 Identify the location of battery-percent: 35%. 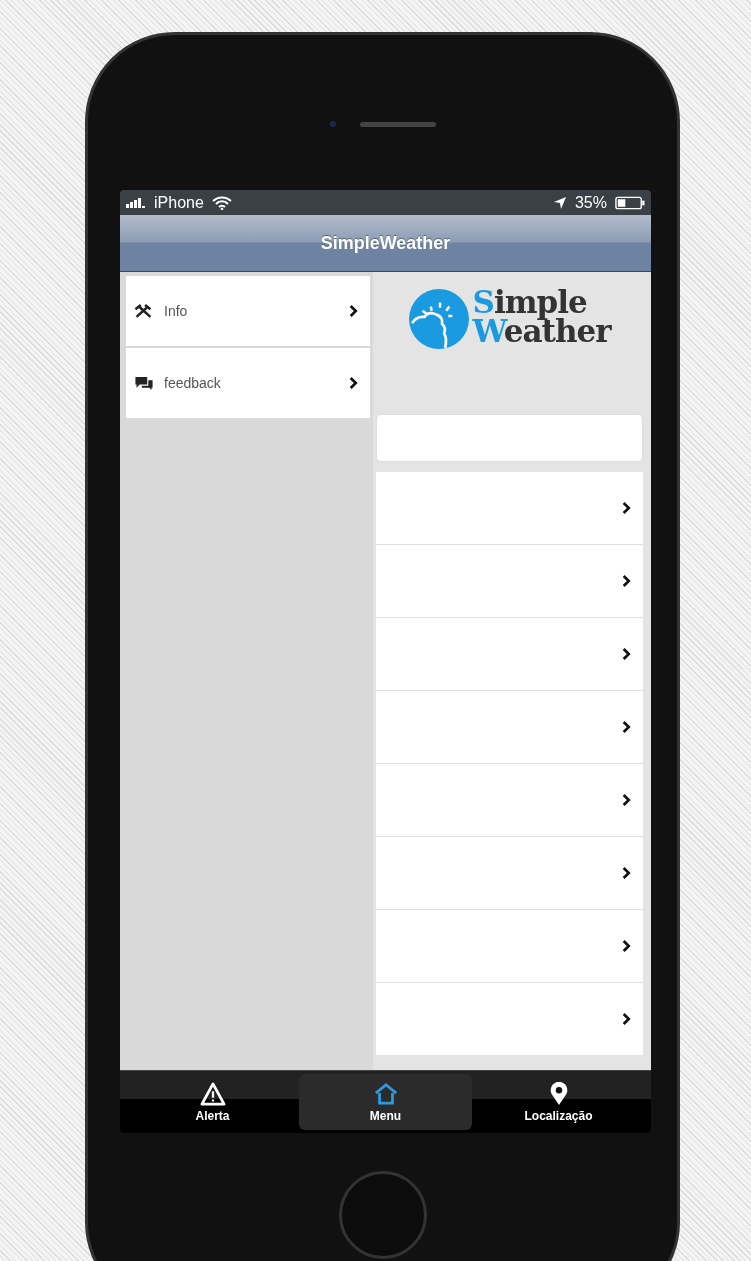
(590, 202).